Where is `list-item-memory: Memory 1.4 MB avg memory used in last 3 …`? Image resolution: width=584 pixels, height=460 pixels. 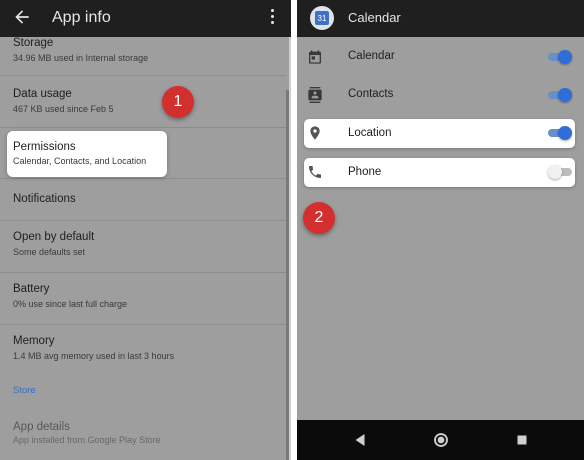
list-item-memory: Memory 1.4 MB avg memory used in last 3 … is located at coordinates (143, 351).